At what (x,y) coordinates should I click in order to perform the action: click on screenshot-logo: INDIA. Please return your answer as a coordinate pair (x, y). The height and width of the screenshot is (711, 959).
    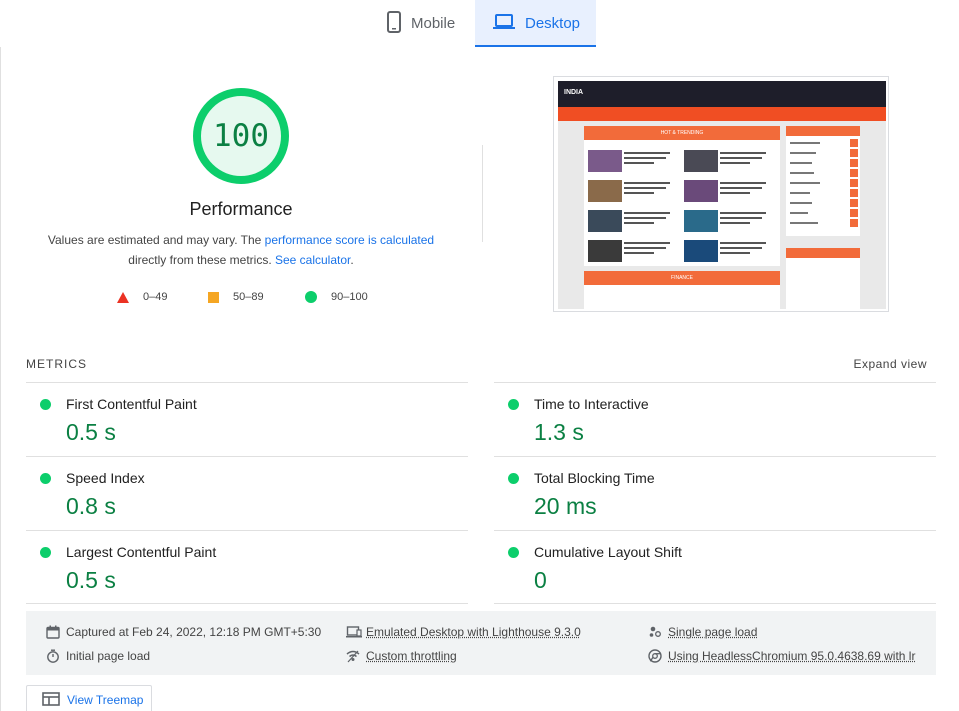
    Looking at the image, I should click on (574, 92).